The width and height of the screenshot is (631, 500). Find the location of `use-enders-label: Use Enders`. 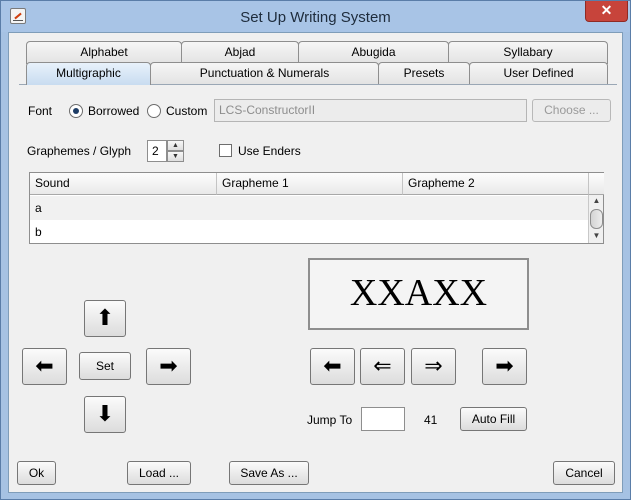

use-enders-label: Use Enders is located at coordinates (269, 151).